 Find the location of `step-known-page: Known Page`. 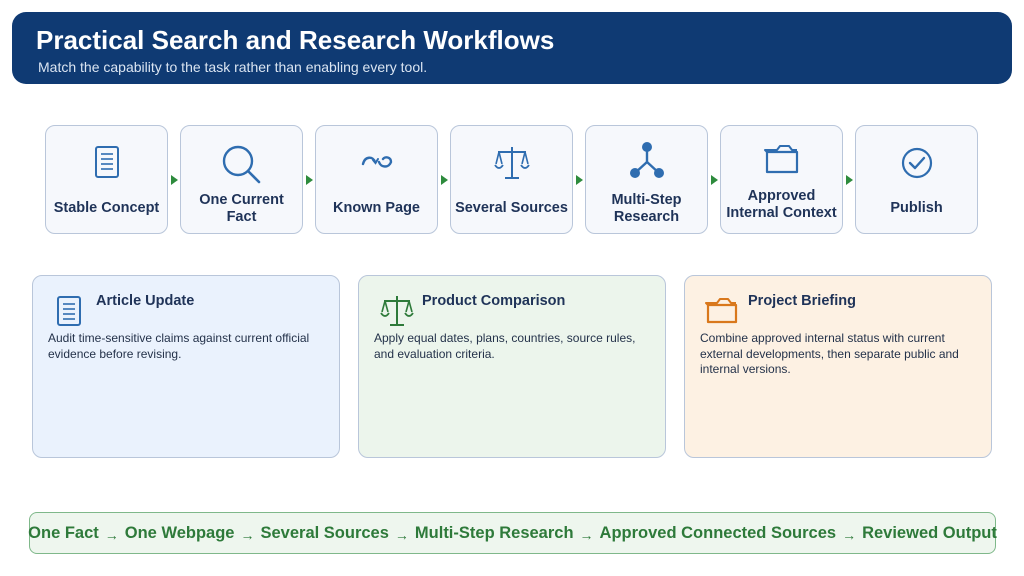

step-known-page: Known Page is located at coordinates (376, 179).